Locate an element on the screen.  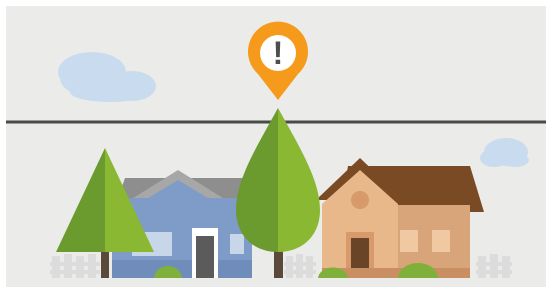
ground is located at coordinates (276, 282).